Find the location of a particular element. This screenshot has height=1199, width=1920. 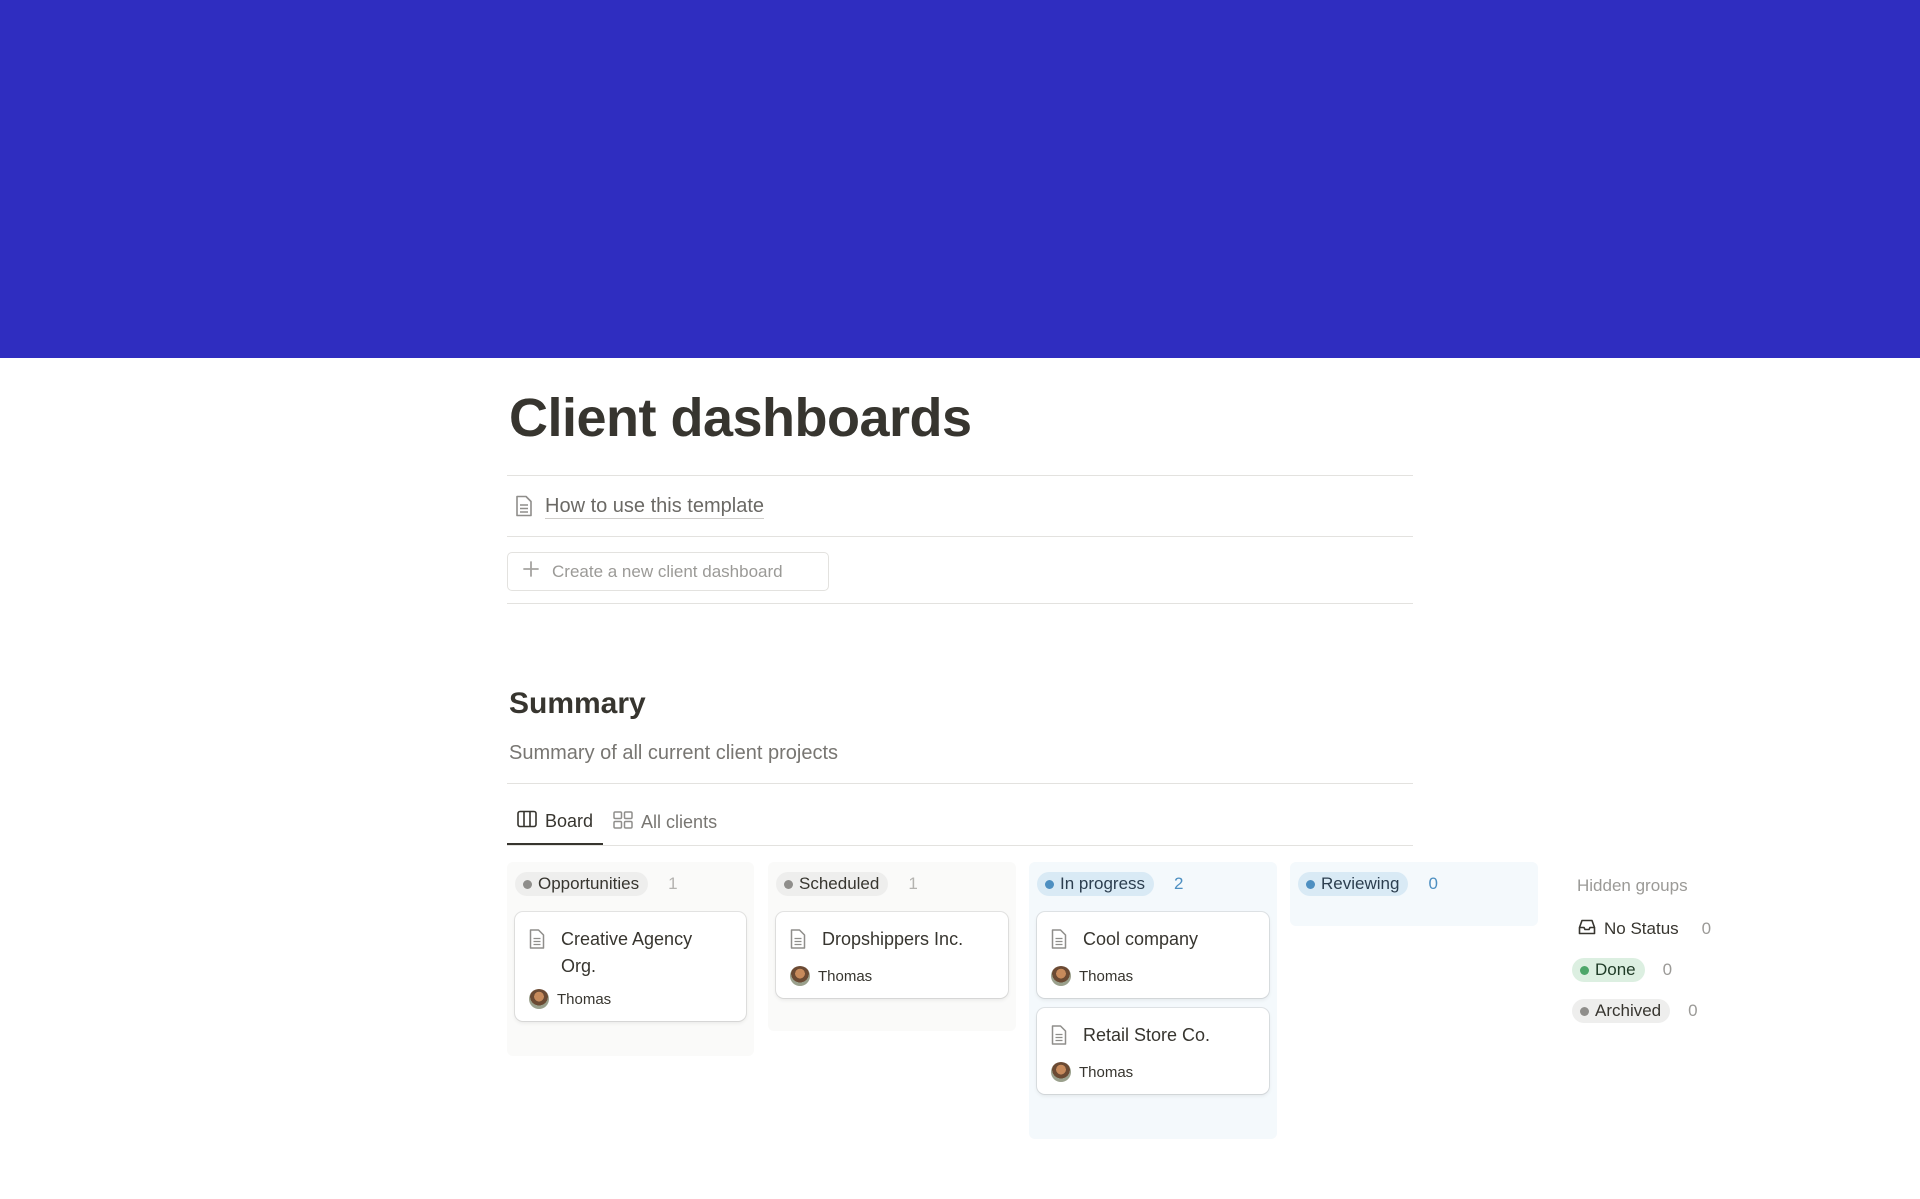

hidden-group-no-status: No Status 0 is located at coordinates (1641, 929).